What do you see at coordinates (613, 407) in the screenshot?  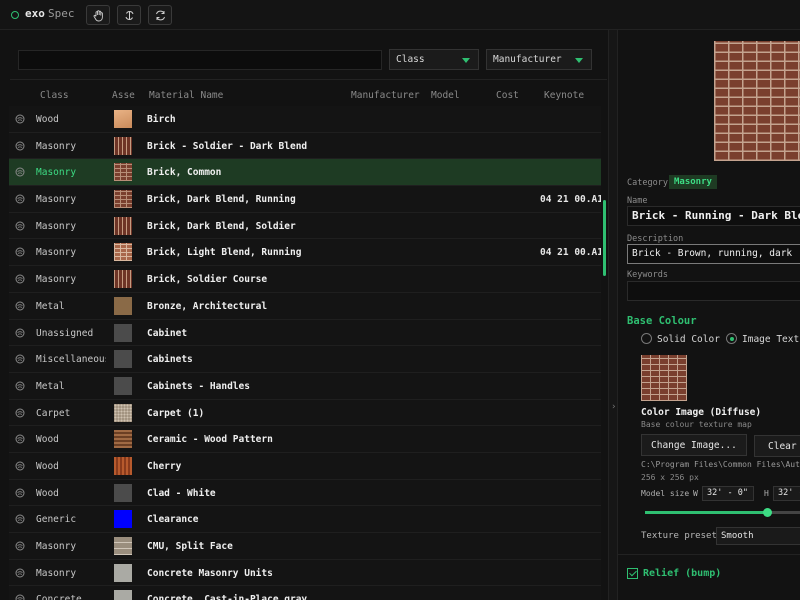 I see `chevron-right-icon: ›` at bounding box center [613, 407].